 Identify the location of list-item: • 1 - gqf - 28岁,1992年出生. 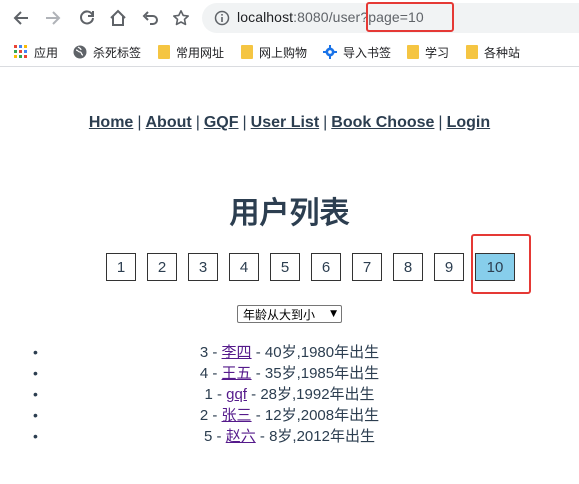
(289, 394).